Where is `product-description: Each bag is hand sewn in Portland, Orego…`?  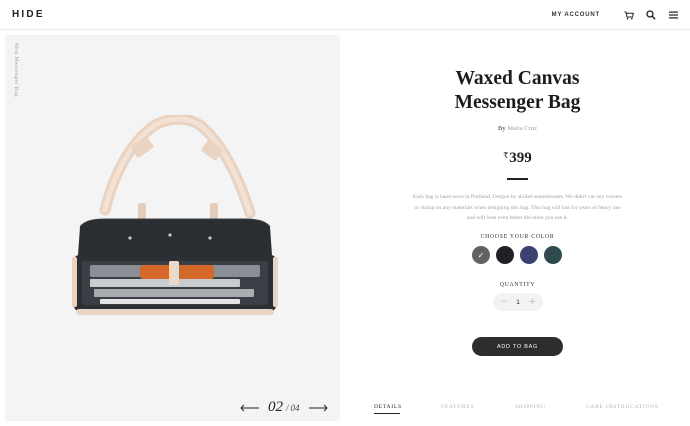 product-description: Each bag is hand sewn in Portland, Orego… is located at coordinates (517, 207).